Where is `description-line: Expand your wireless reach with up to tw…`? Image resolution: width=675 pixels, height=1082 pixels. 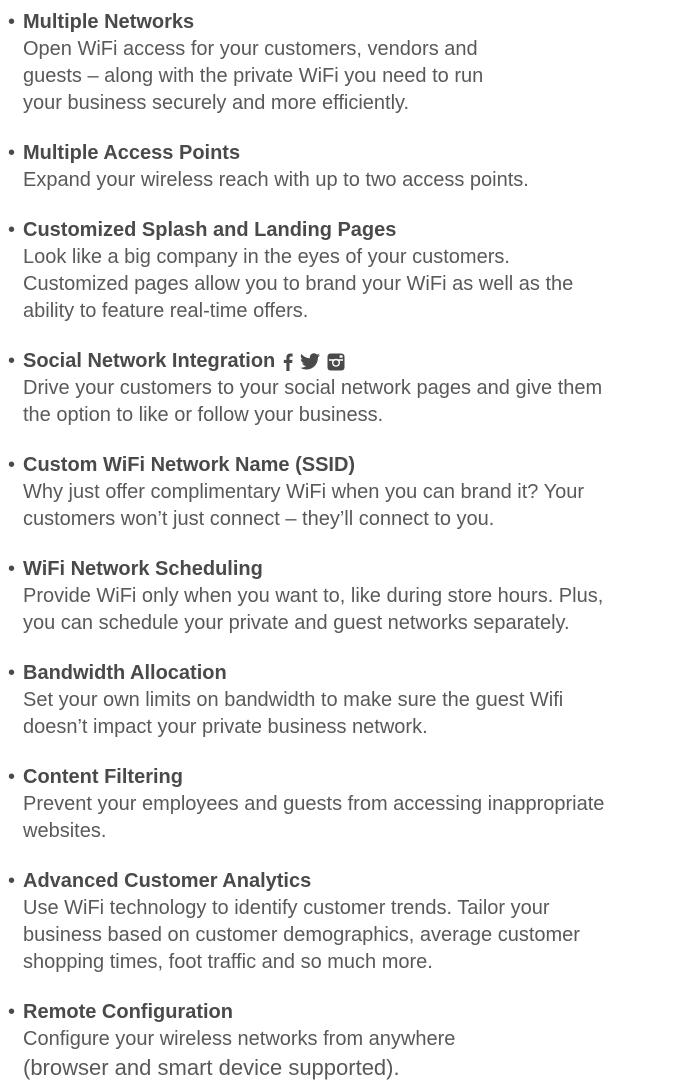
description-line: Expand your wireless reach with up to tw… is located at coordinates (276, 180).